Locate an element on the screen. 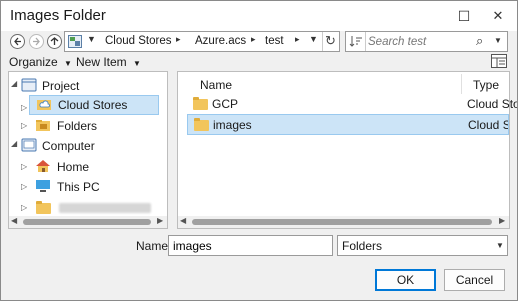 This screenshot has height=301, width=518. this-pc-icon is located at coordinates (43, 186).